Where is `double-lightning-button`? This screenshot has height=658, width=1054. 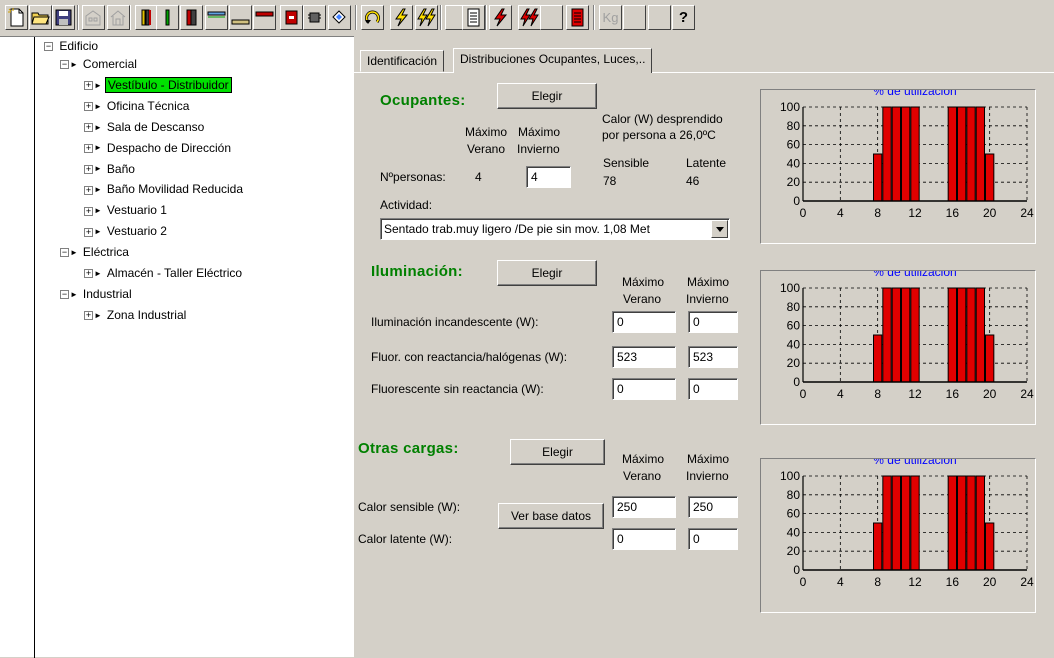 double-lightning-button is located at coordinates (426, 17).